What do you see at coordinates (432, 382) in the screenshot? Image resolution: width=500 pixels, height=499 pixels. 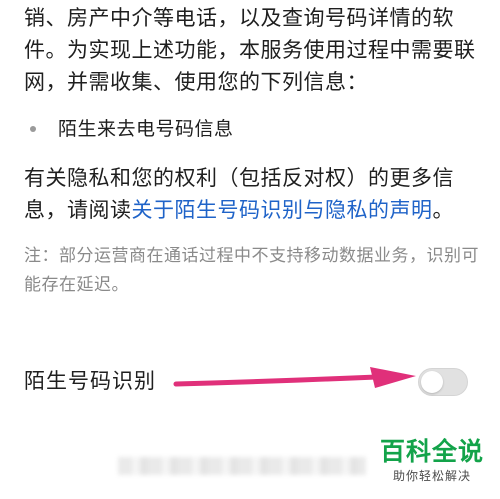 I see `toggle-knob` at bounding box center [432, 382].